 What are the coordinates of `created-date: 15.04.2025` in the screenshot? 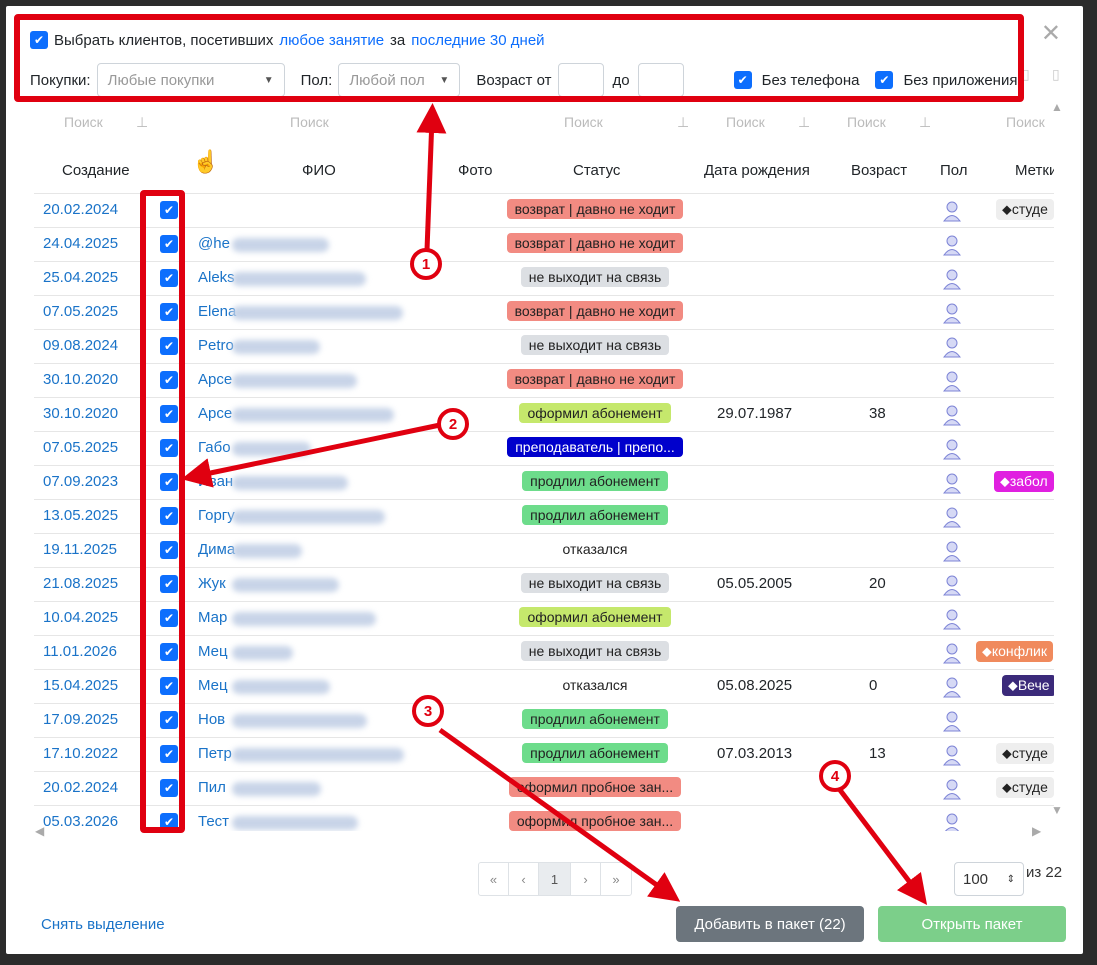 It's located at (80, 685).